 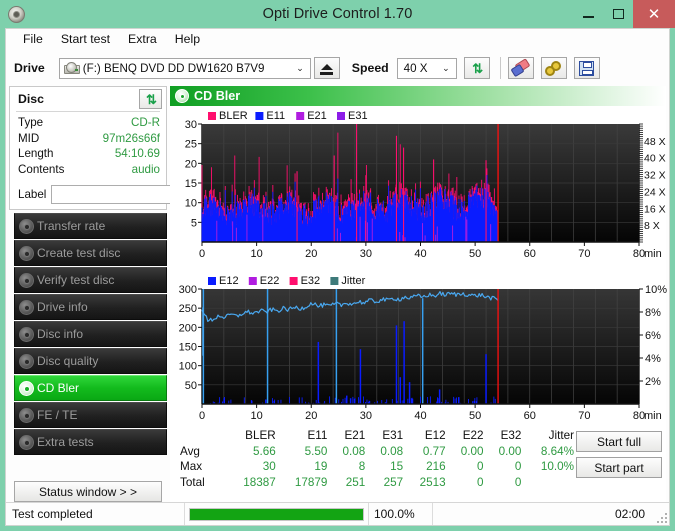 What do you see at coordinates (653, 336) in the screenshot?
I see `svg-text: 6%` at bounding box center [653, 336].